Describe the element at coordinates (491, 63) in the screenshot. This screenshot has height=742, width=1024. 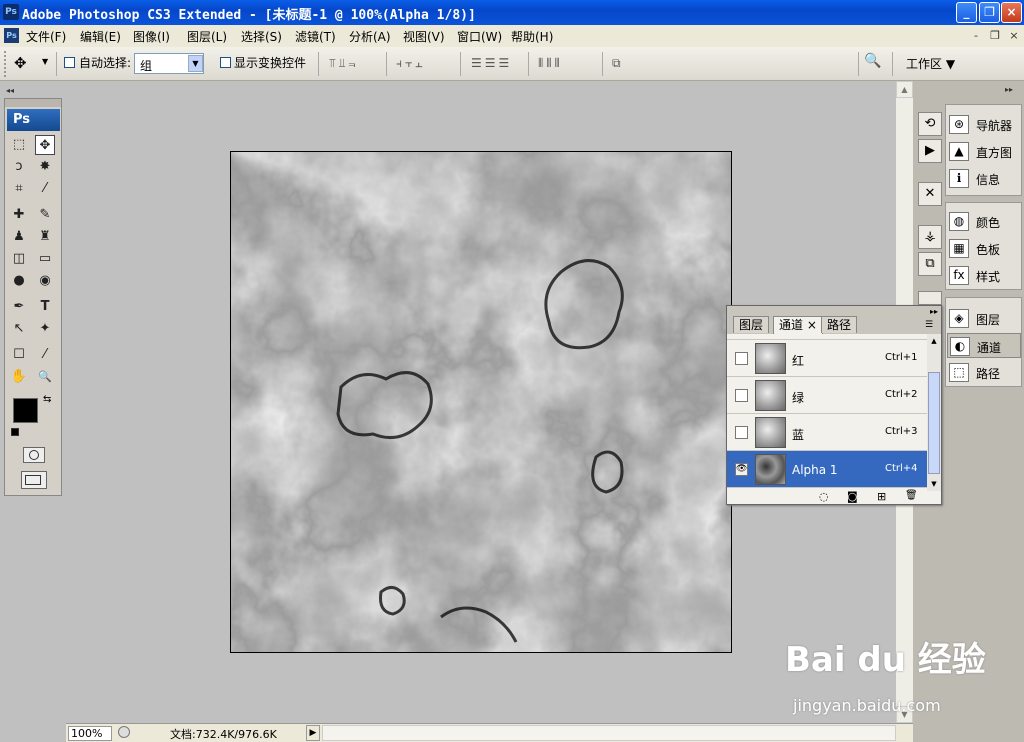
I see `distribute-vertical-icons: ☰☰☰` at that location.